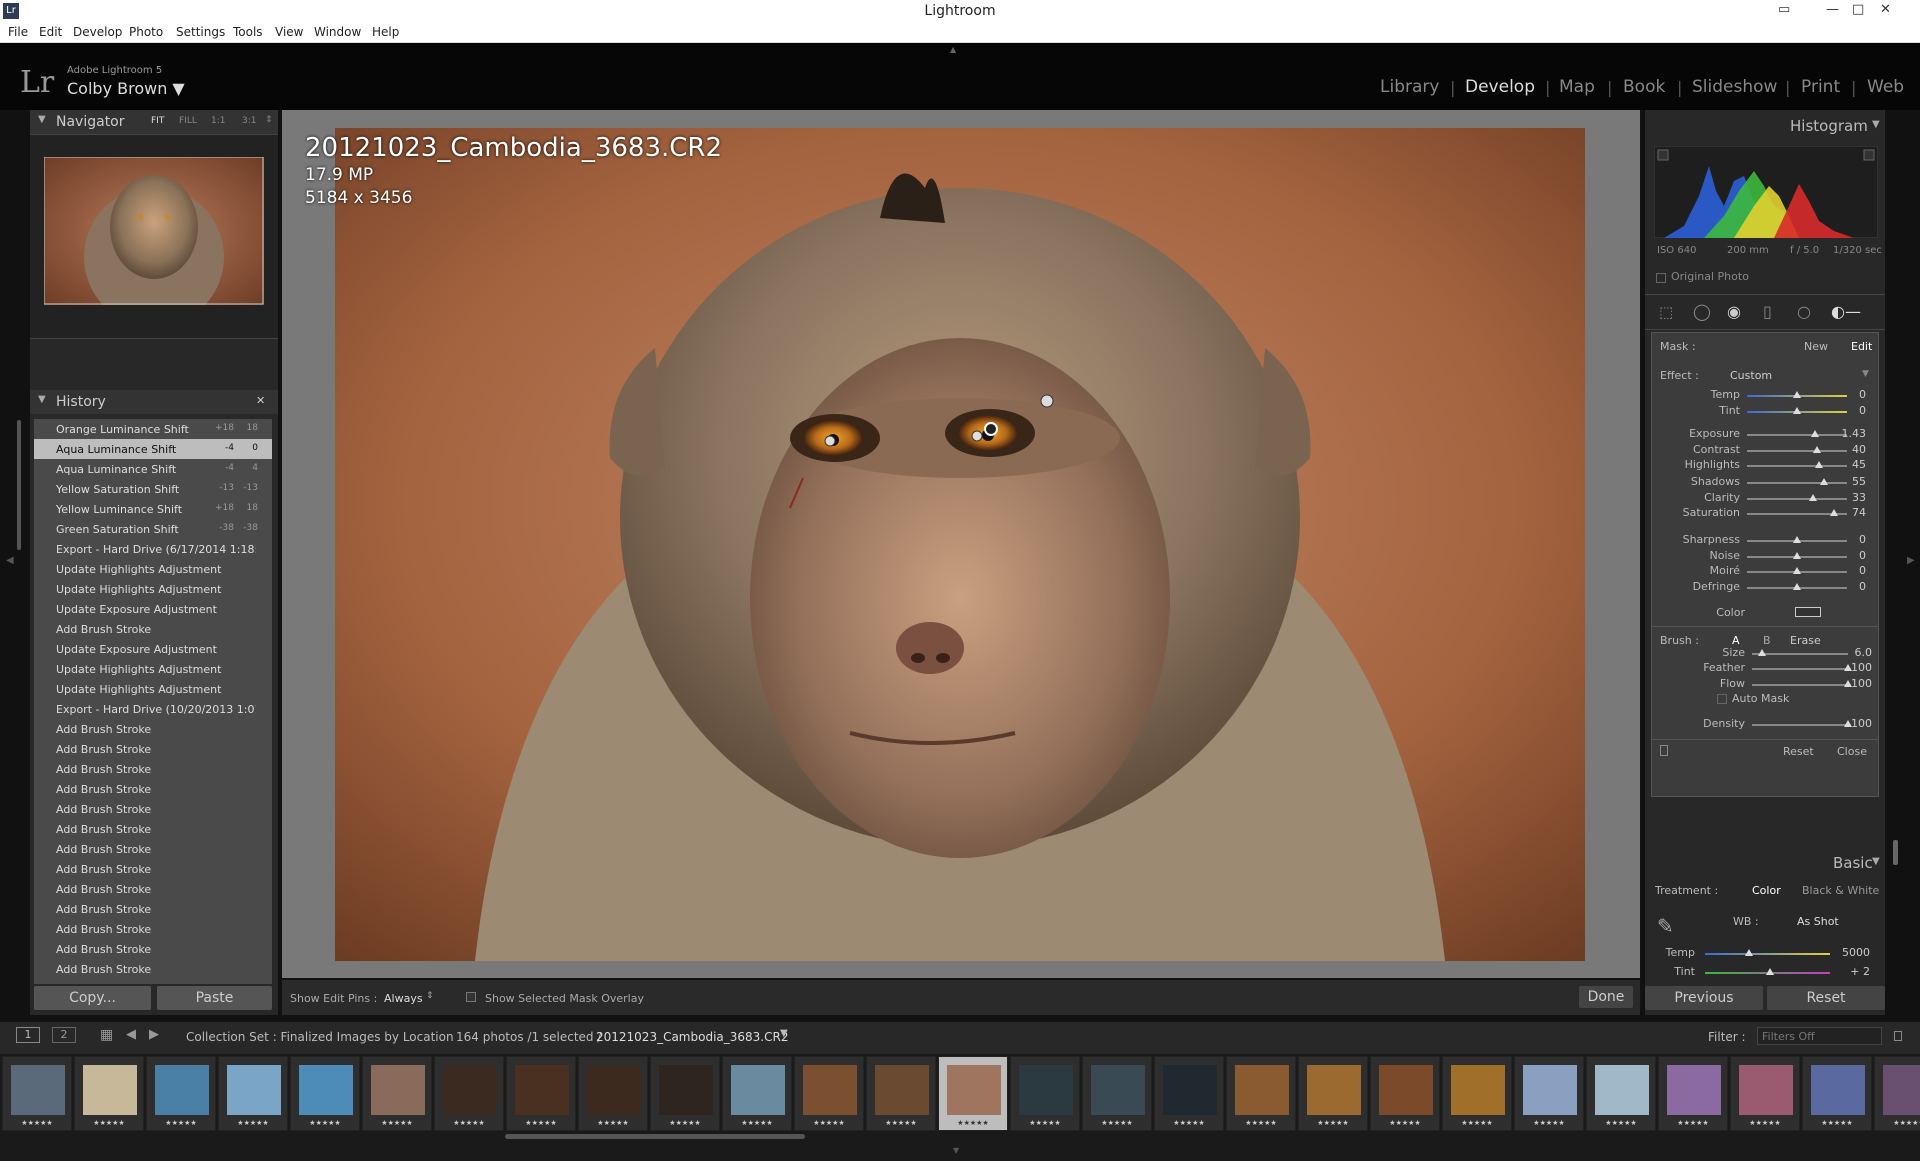 The width and height of the screenshot is (1920, 1161). I want to click on minimize-icon: —, so click(1832, 9).